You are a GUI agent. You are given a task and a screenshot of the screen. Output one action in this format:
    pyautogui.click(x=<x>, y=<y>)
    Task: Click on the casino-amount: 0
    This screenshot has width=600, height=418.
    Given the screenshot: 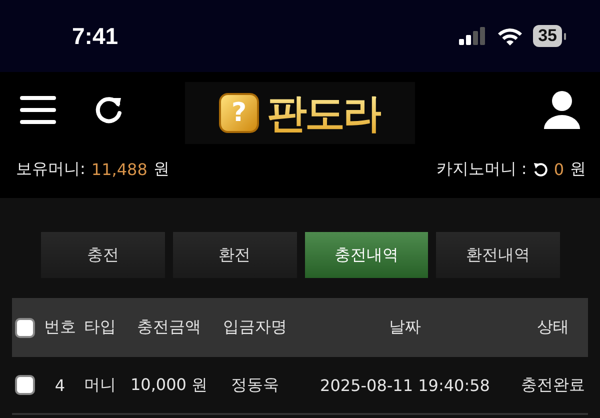 What is the action you would take?
    pyautogui.click(x=559, y=169)
    